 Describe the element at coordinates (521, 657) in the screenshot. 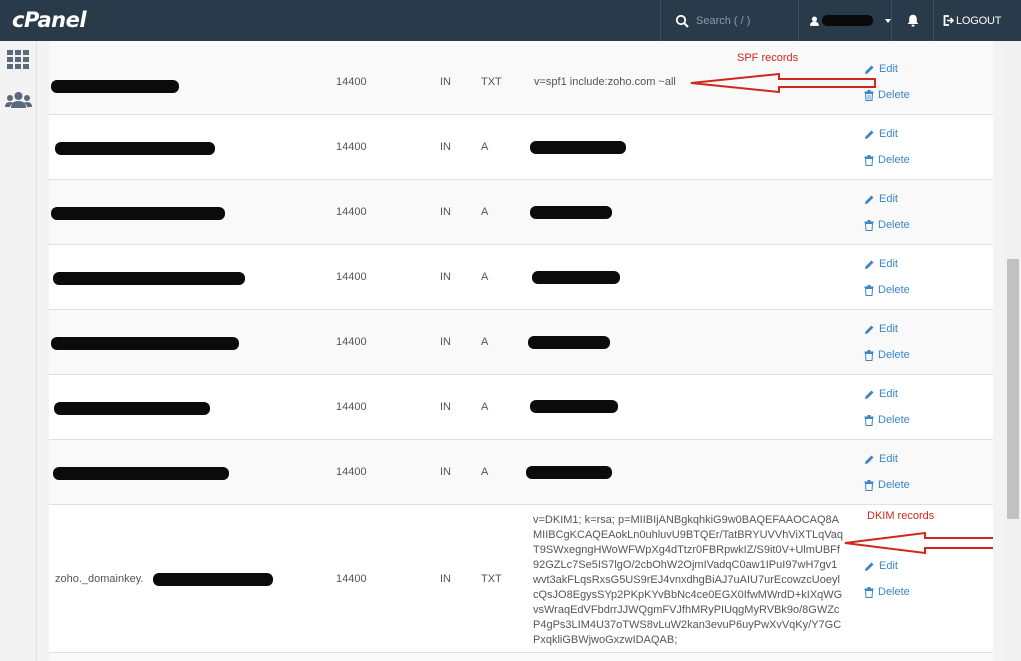

I see `table-row` at that location.